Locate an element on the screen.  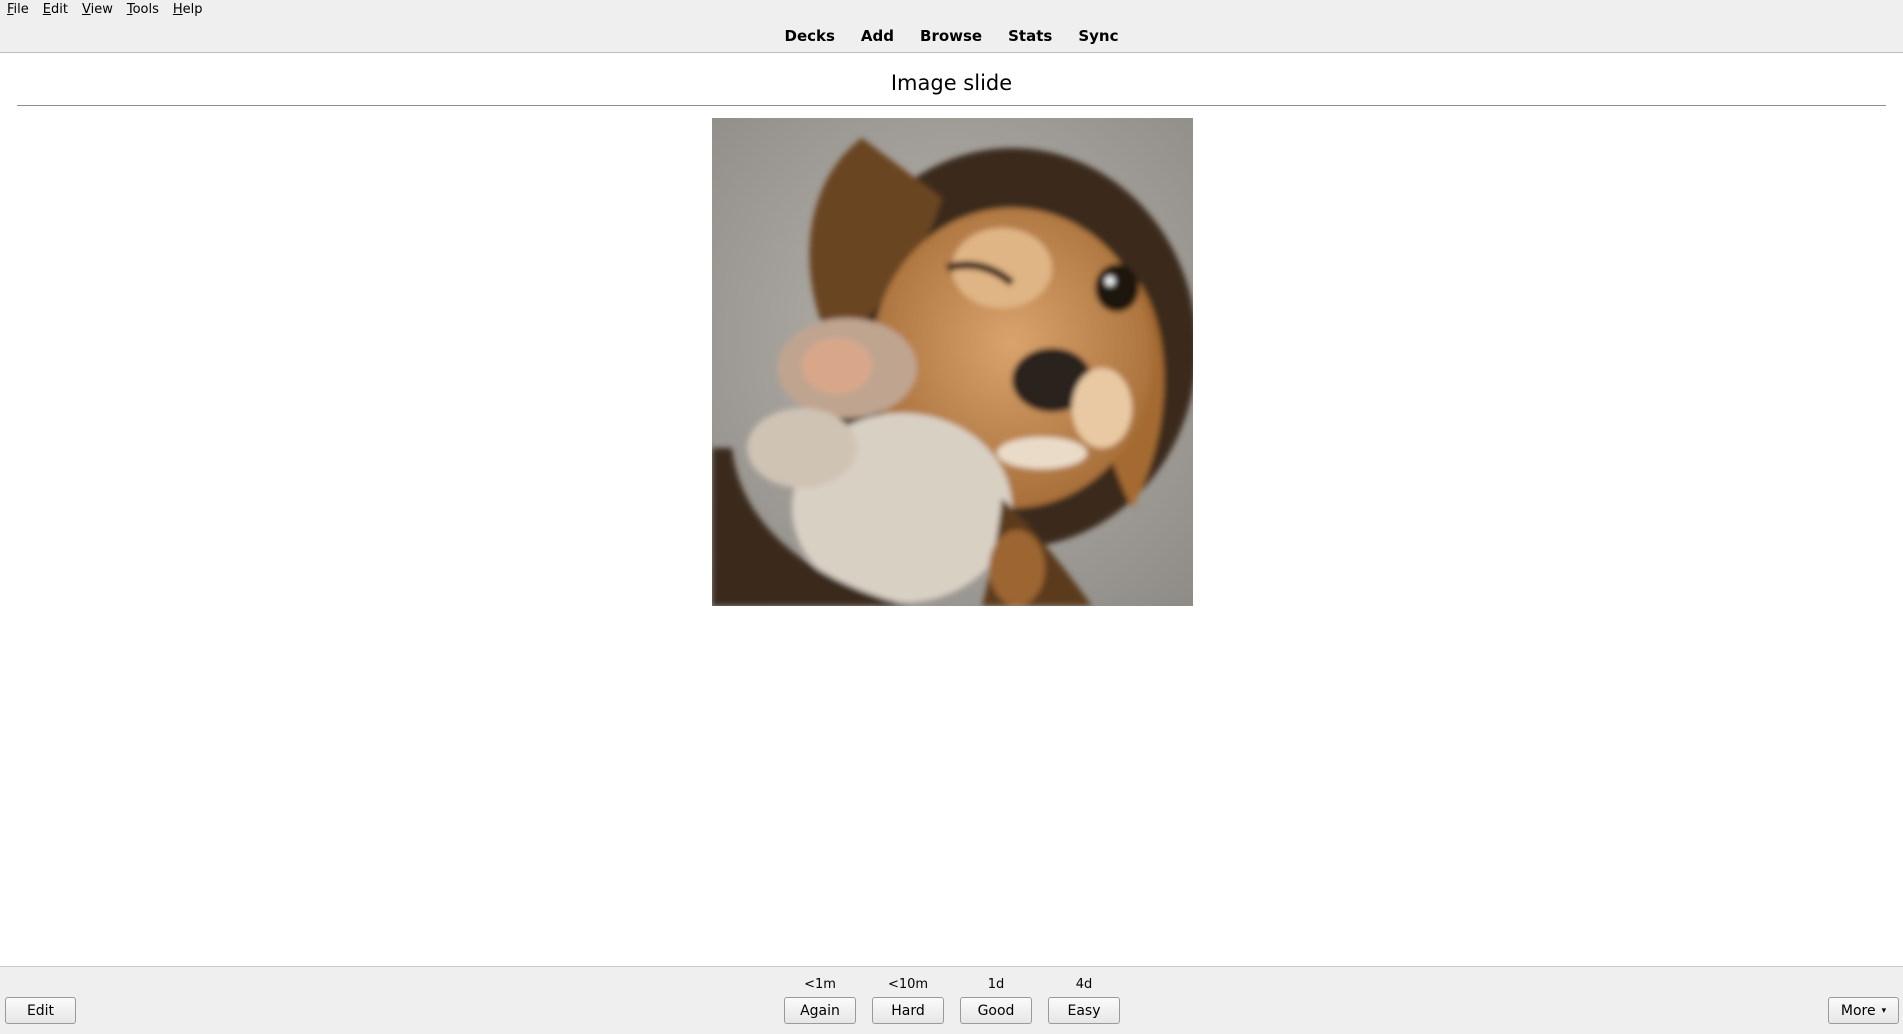
toolbar-browse-link: Browse is located at coordinates (951, 36).